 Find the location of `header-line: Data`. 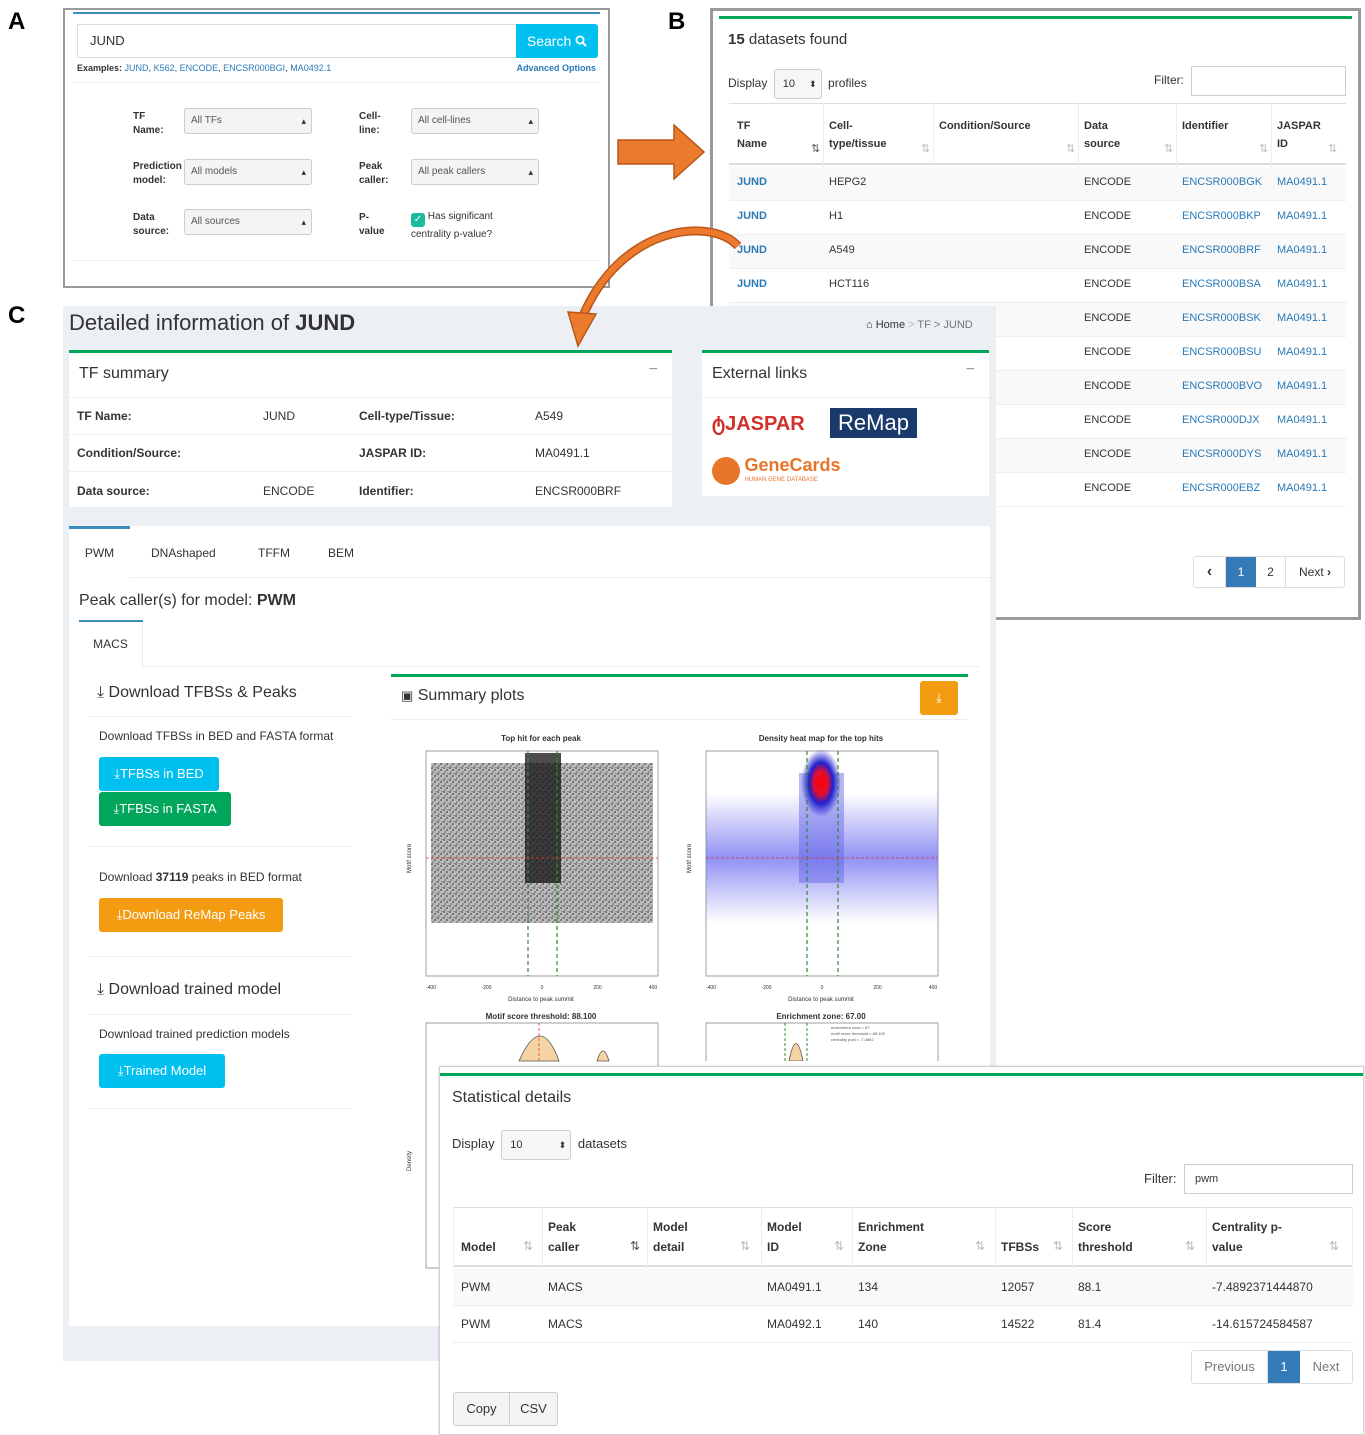

header-line: Data is located at coordinates (1096, 126).